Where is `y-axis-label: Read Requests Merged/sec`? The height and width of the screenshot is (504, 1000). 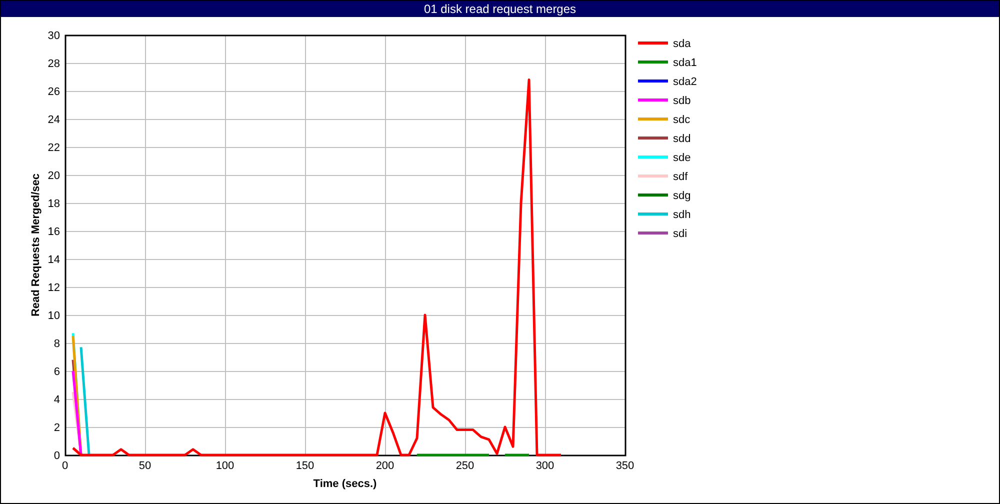 y-axis-label: Read Requests Merged/sec is located at coordinates (36, 245).